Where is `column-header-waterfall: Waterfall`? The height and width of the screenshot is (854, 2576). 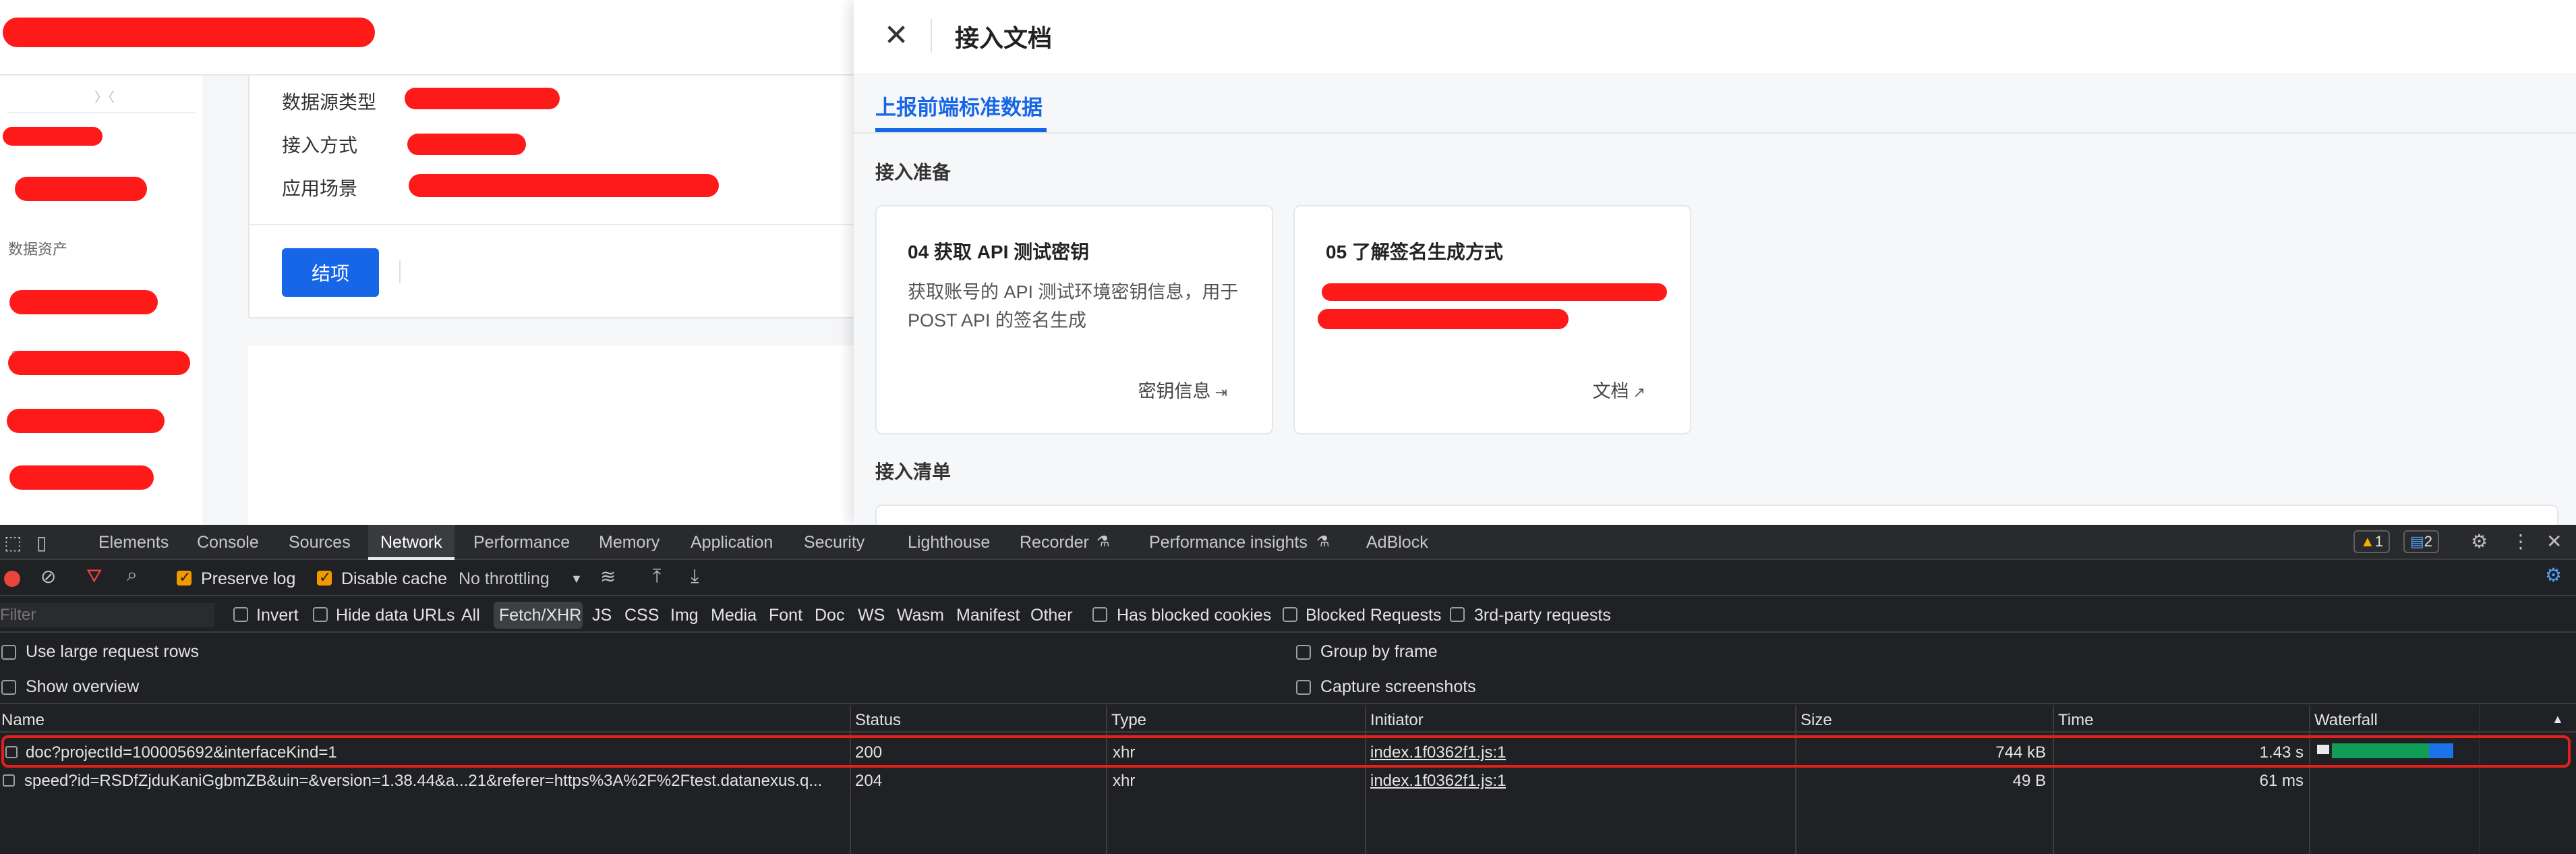 column-header-waterfall: Waterfall is located at coordinates (2346, 721).